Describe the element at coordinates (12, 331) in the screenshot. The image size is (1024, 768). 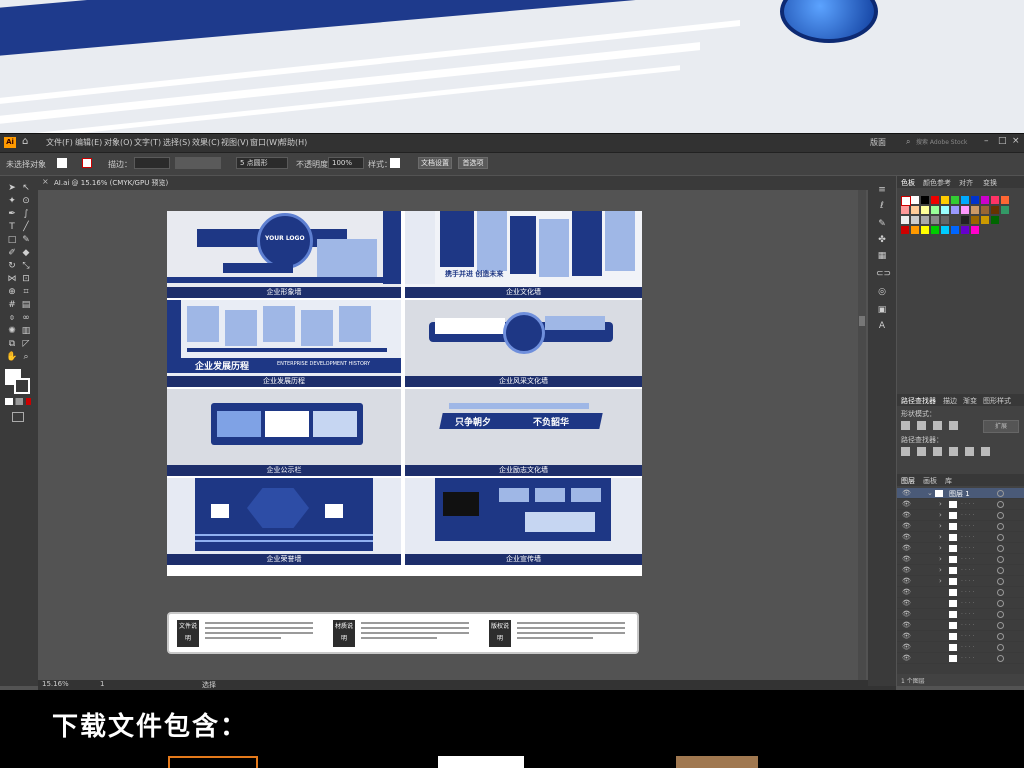
I see `symbol-sprayer-icon: ✺` at that location.